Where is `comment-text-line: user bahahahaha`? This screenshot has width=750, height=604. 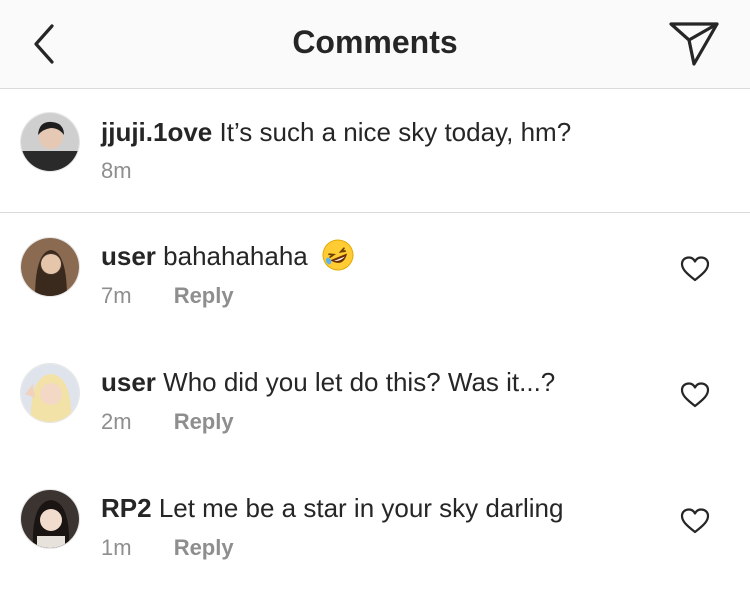 comment-text-line: user bahahahaha is located at coordinates (228, 256).